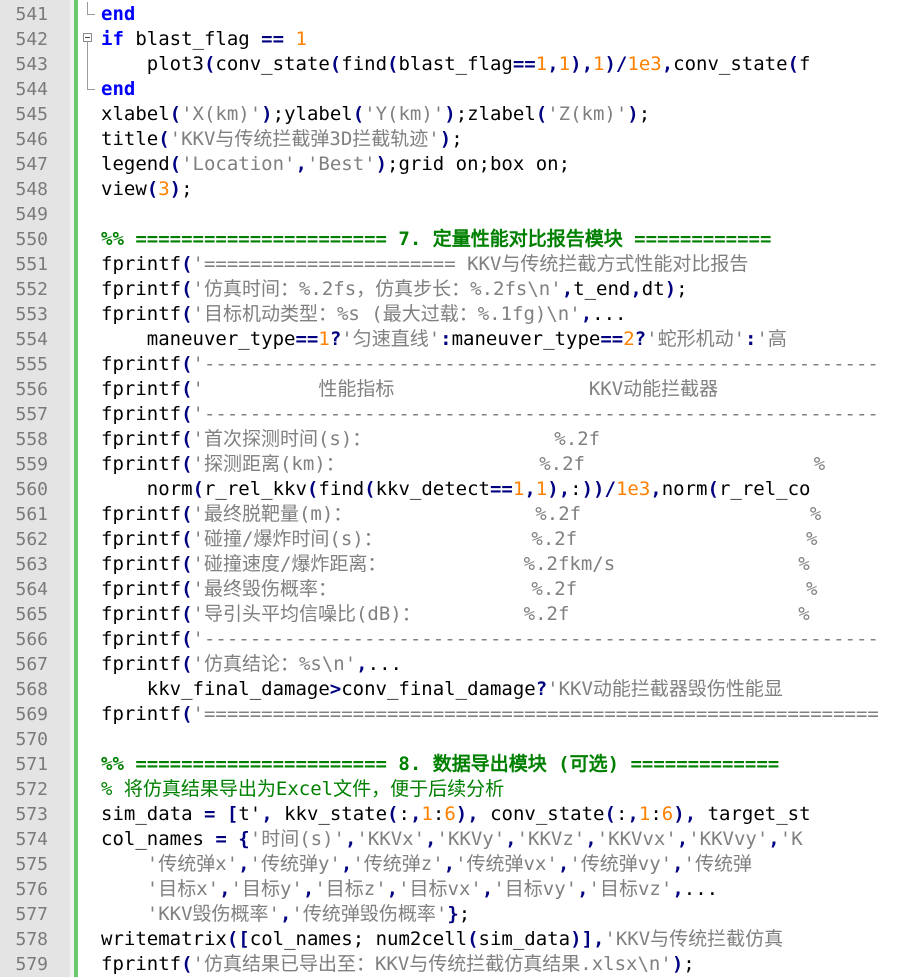  I want to click on code-text: fprintf('最终毁伤概率： %.2f %, so click(459, 589).